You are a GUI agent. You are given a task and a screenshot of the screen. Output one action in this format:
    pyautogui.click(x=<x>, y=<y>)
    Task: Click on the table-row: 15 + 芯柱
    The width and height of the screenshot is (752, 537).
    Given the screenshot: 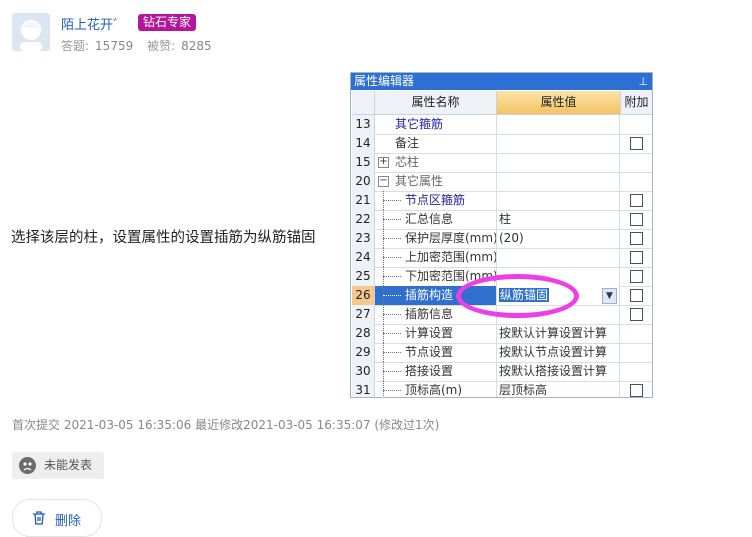 What is the action you would take?
    pyautogui.click(x=502, y=163)
    